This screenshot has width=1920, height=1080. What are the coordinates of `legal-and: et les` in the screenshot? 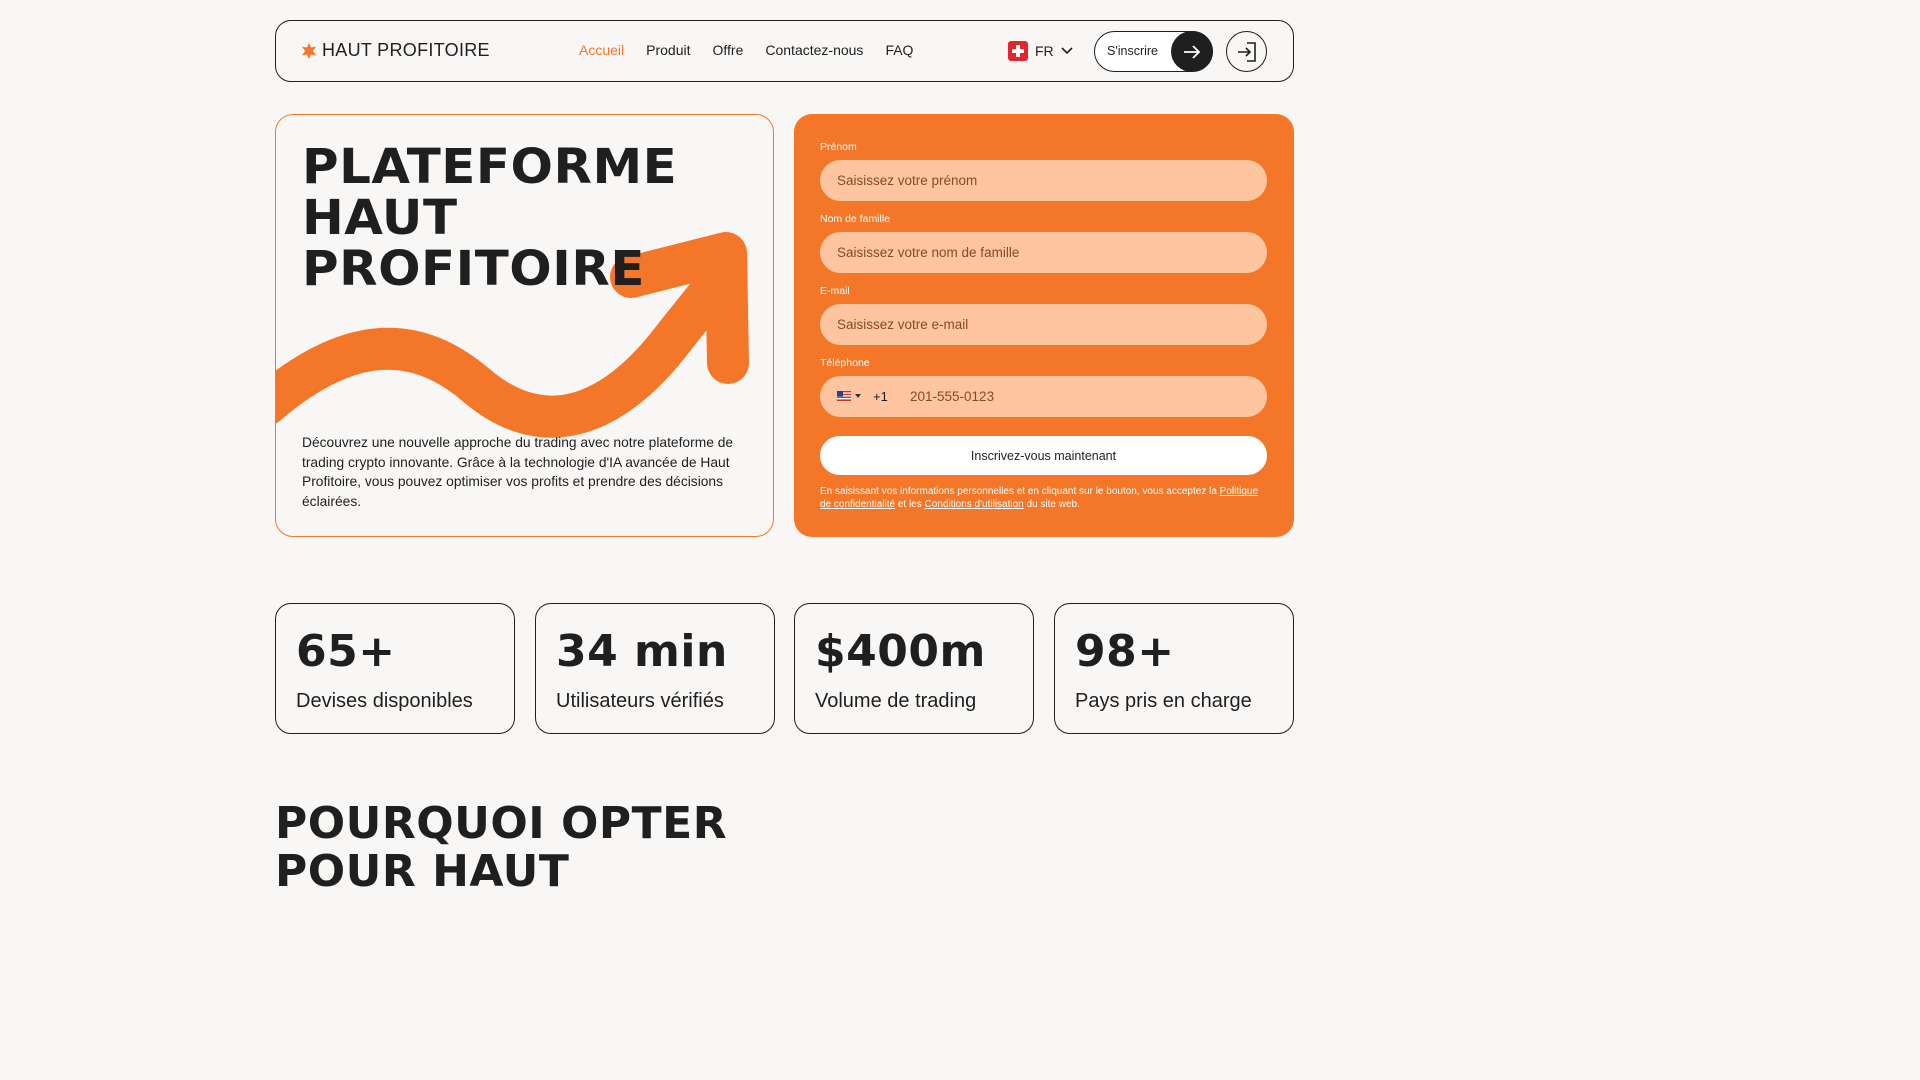 It's located at (909, 504).